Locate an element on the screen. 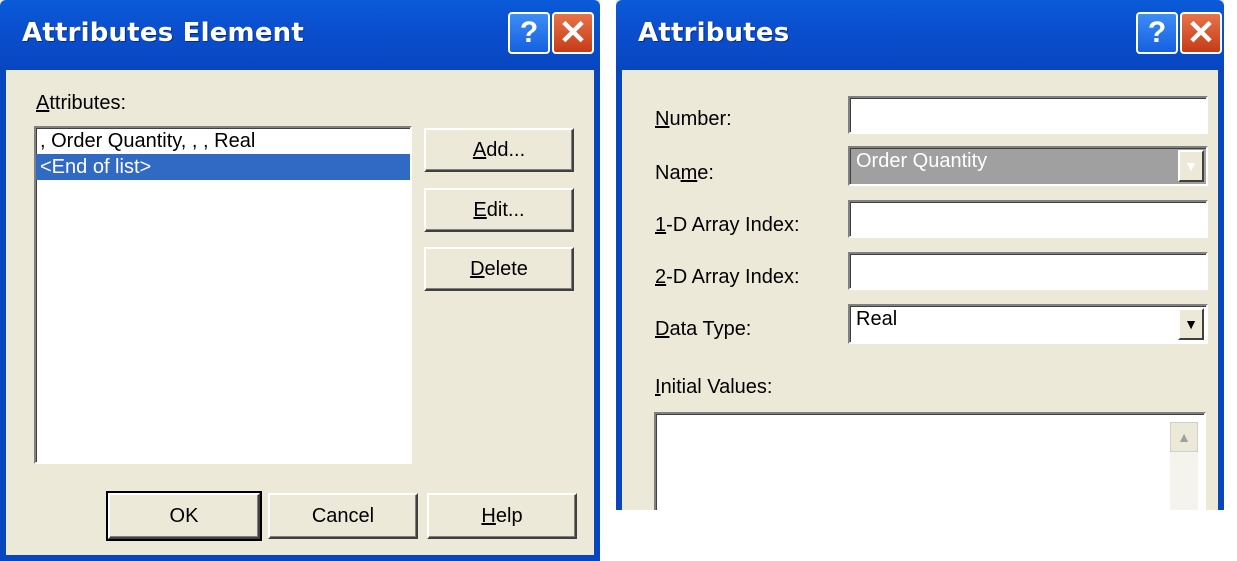 Image resolution: width=1237 pixels, height=561 pixels. array-index-1d-label: 1-D Array Index: is located at coordinates (727, 225).